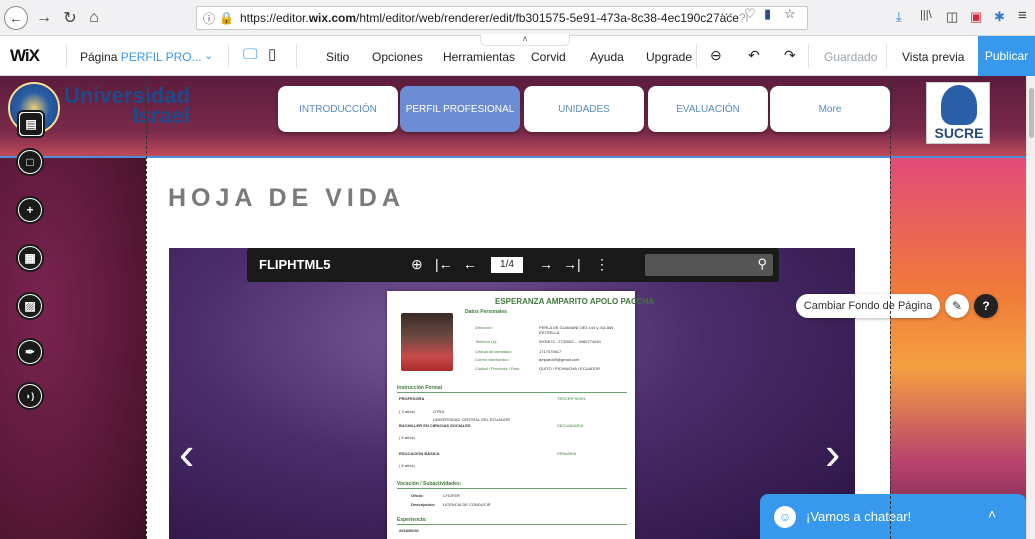  I want to click on page-number-field: 1/4, so click(507, 265).